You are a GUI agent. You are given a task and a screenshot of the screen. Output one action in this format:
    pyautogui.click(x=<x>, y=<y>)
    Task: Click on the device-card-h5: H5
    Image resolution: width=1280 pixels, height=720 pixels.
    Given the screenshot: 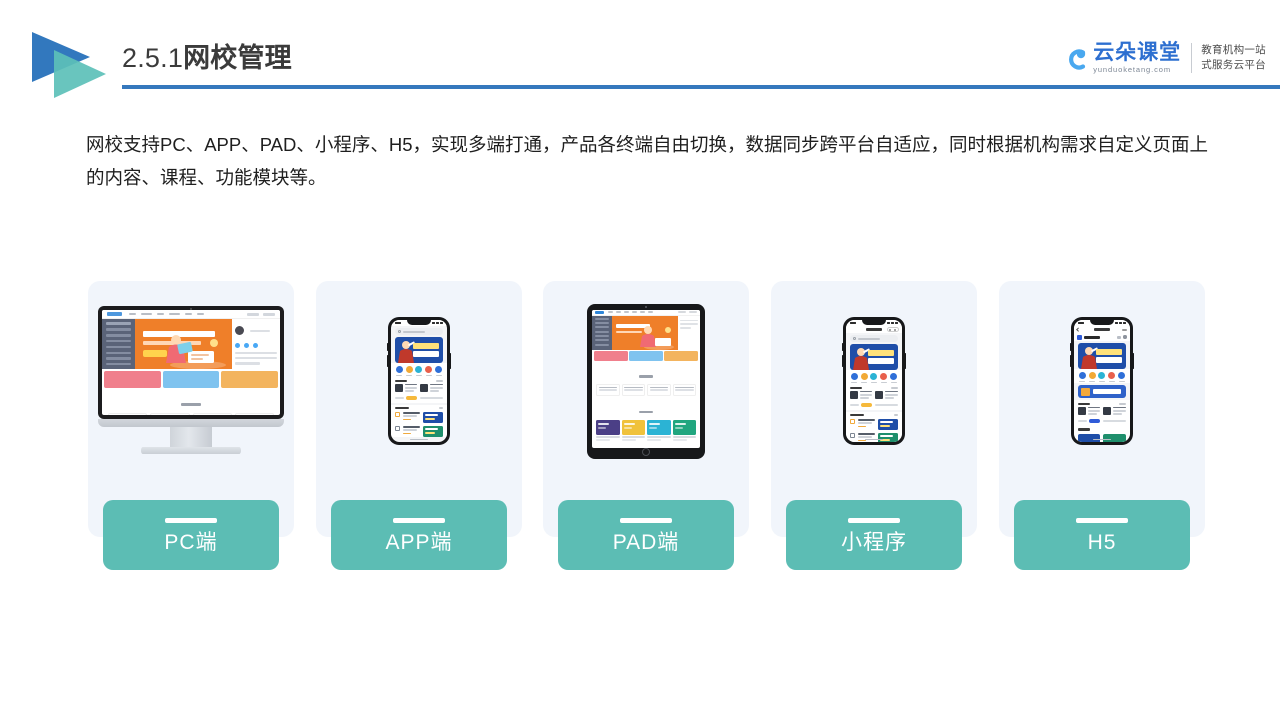 What is the action you would take?
    pyautogui.click(x=1102, y=425)
    